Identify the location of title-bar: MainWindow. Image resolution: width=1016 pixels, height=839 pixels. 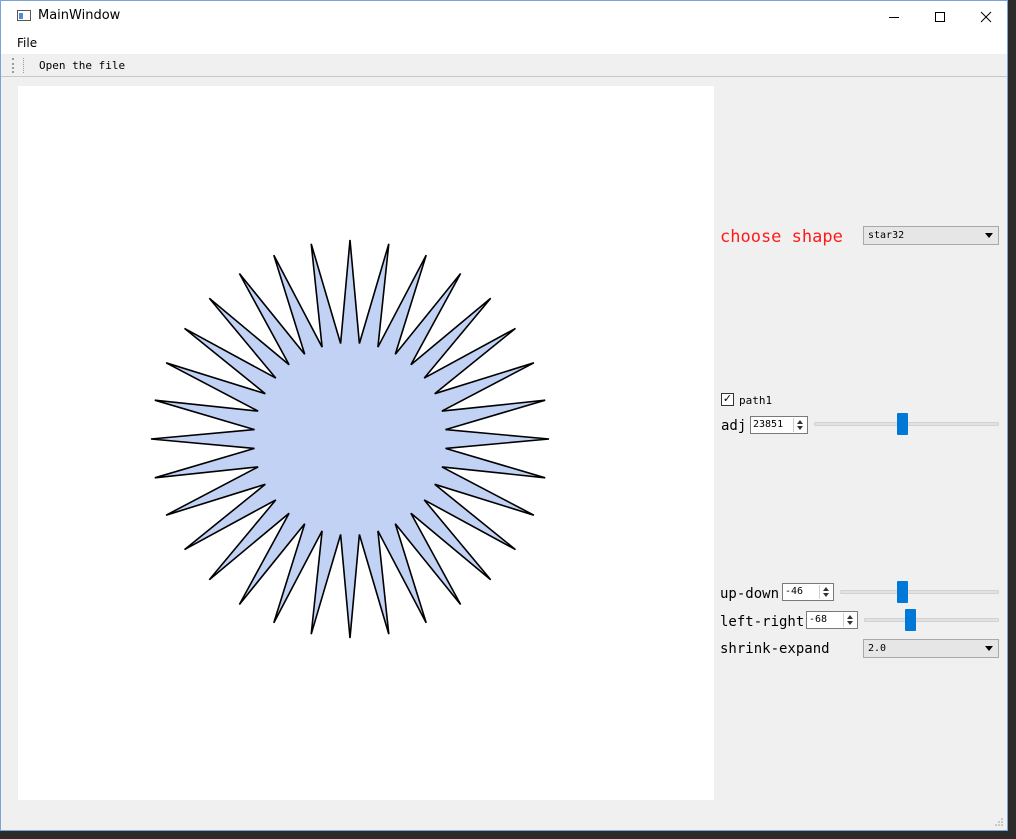
(504, 16).